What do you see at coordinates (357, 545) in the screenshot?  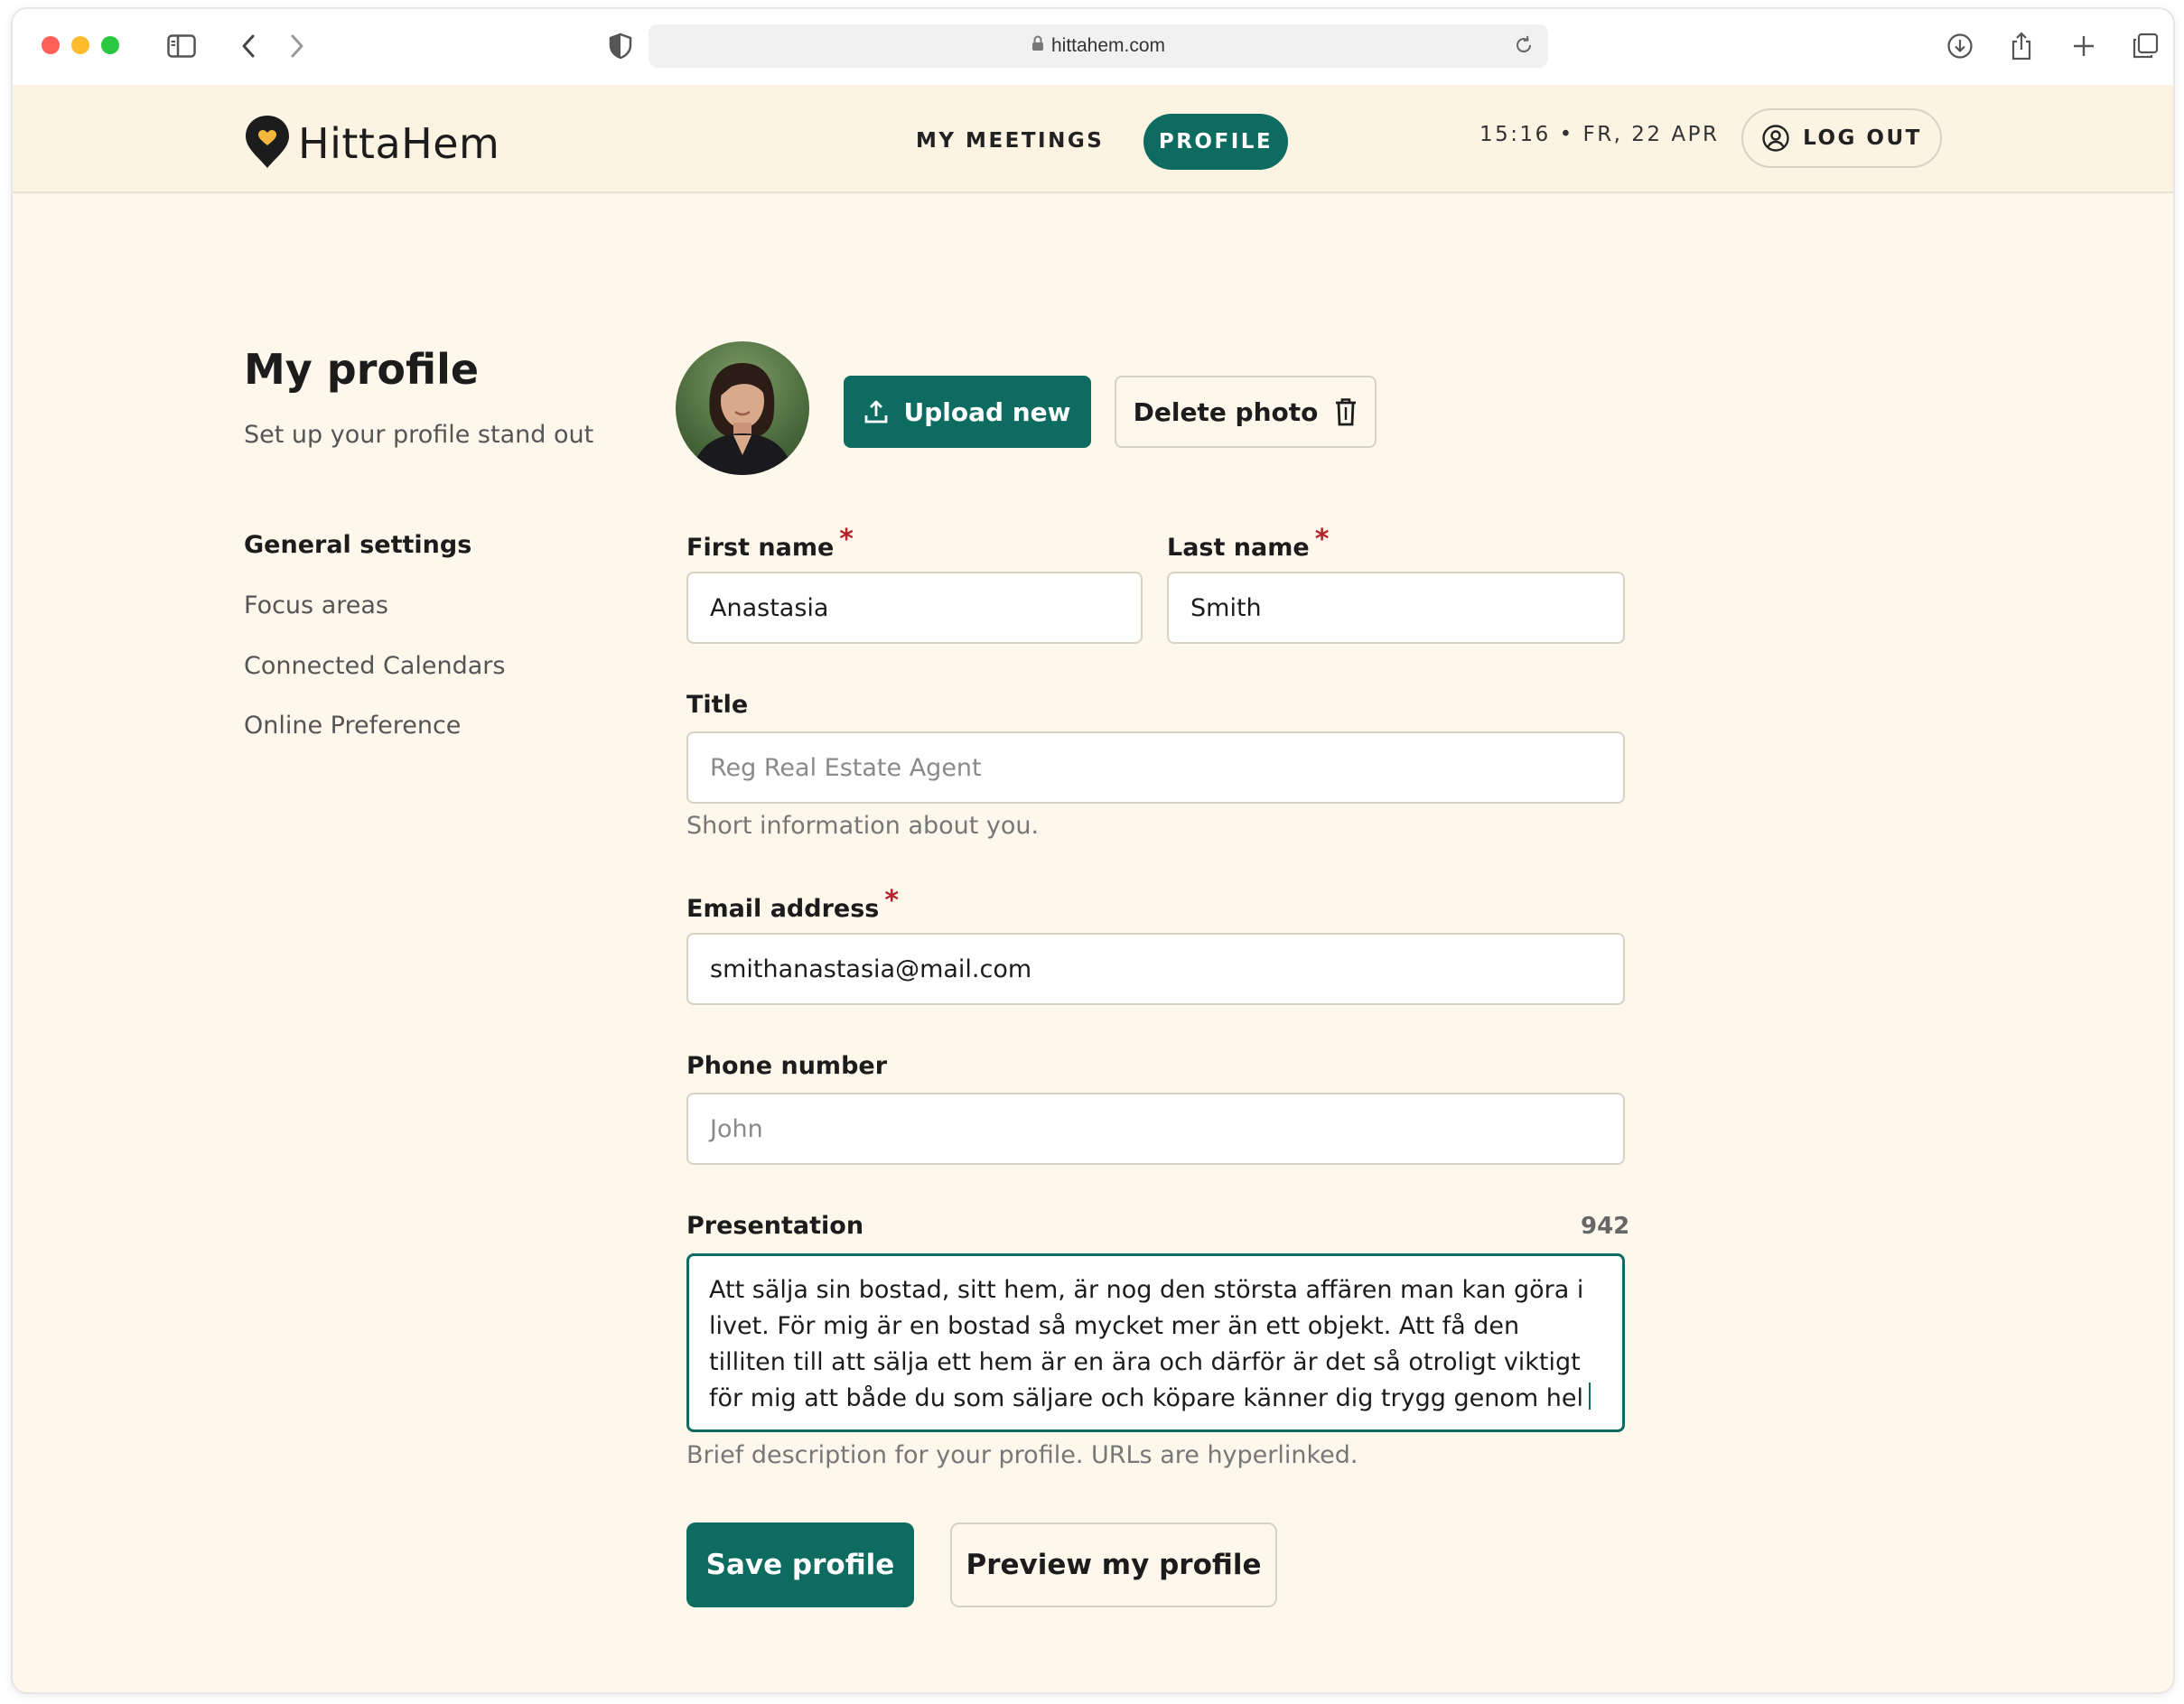 I see `side-nav-general-settings: General settings` at bounding box center [357, 545].